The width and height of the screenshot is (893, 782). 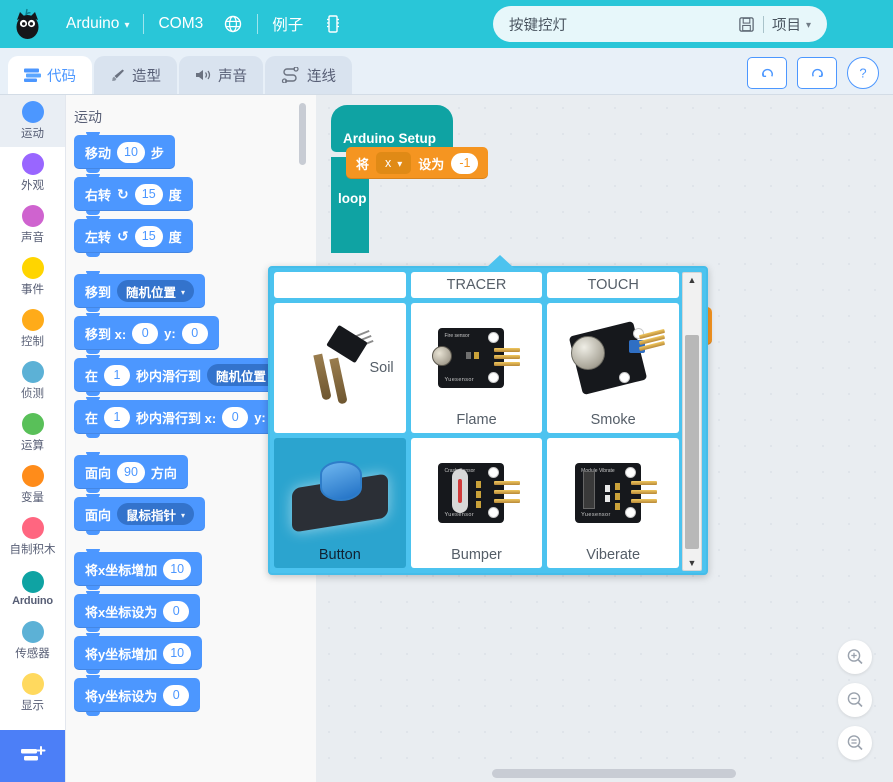 I want to click on category-operators: 运算, so click(x=32, y=433).